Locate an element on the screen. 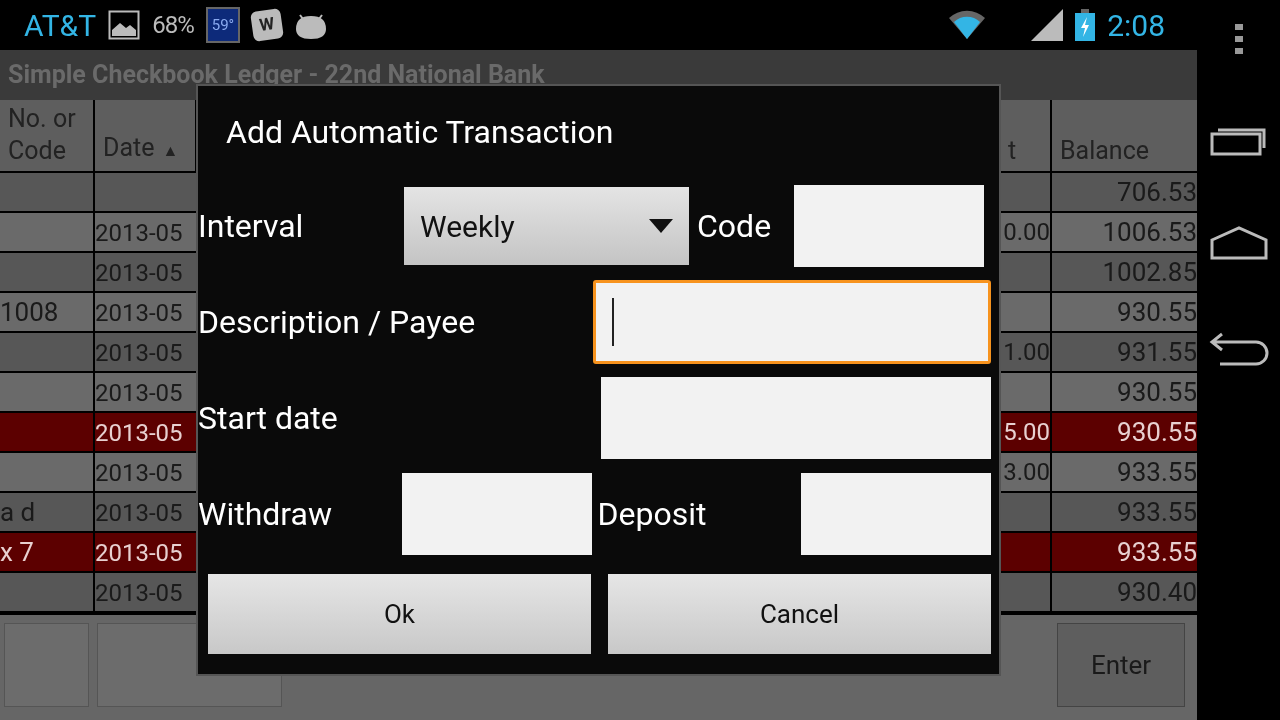 The height and width of the screenshot is (720, 1280). balance-cell-text: 1006.53 is located at coordinates (1149, 232).